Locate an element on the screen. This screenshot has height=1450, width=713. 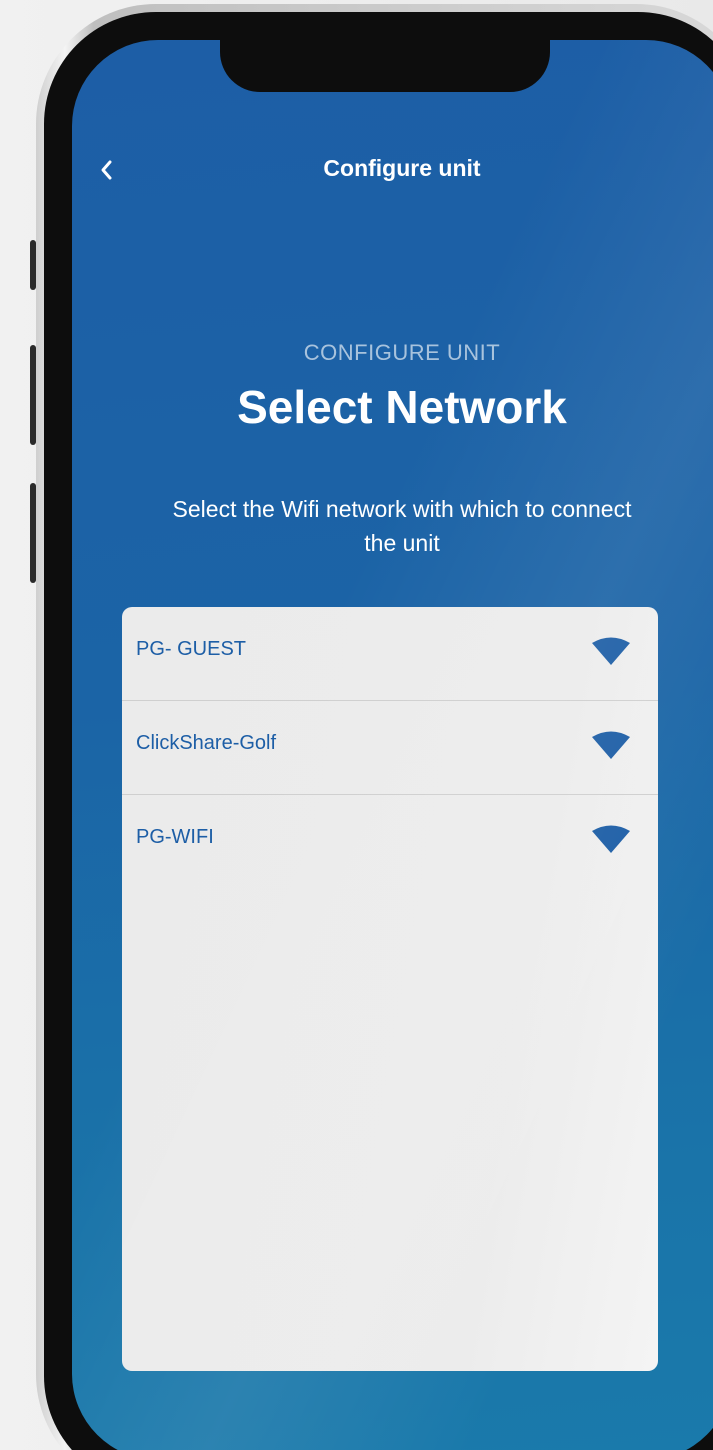
section-overline: CONFIGURE UNIT is located at coordinates (402, 352).